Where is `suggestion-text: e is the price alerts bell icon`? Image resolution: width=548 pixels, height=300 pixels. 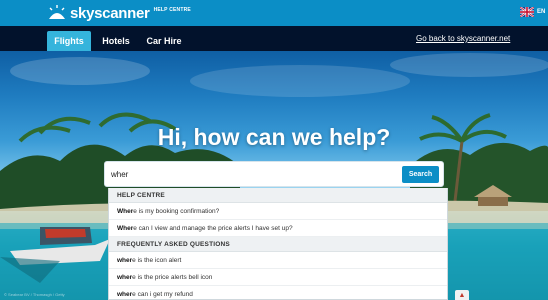 suggestion-text: e is the price alerts bell icon is located at coordinates (172, 277).